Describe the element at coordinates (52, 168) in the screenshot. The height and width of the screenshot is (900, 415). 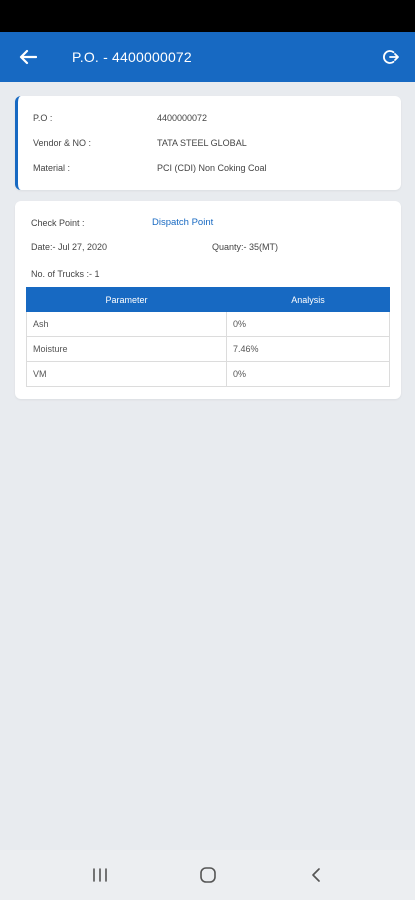
I see `material-label: Material :` at that location.